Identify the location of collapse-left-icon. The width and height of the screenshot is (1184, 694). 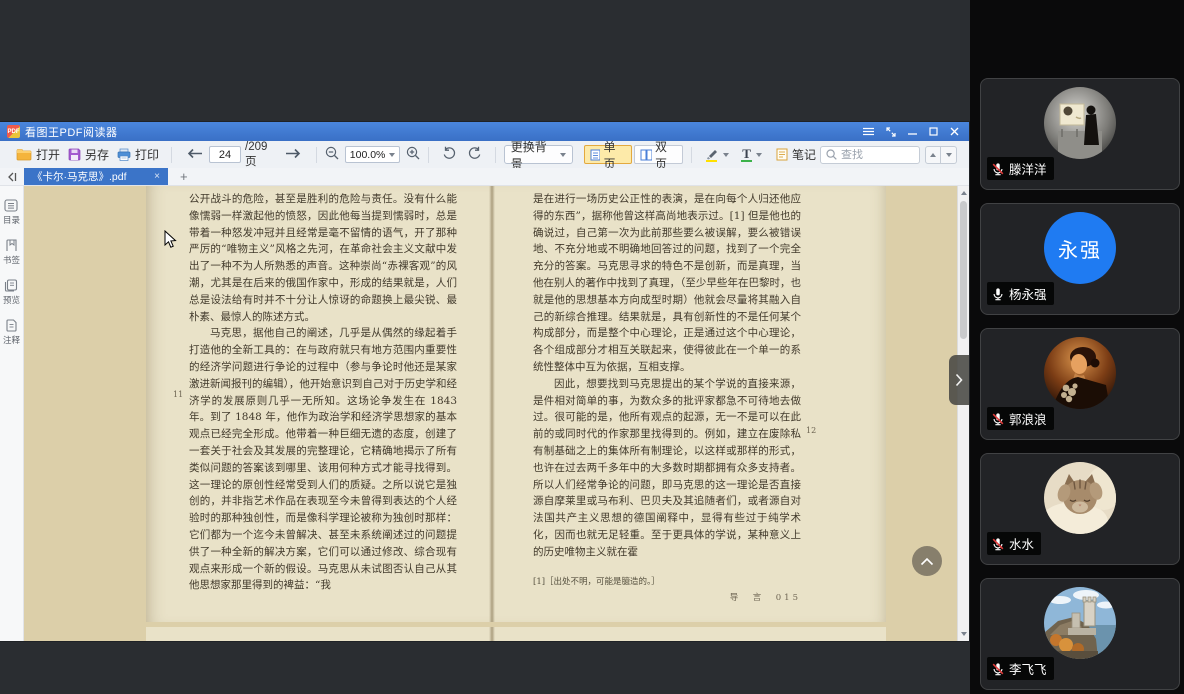
(12, 176).